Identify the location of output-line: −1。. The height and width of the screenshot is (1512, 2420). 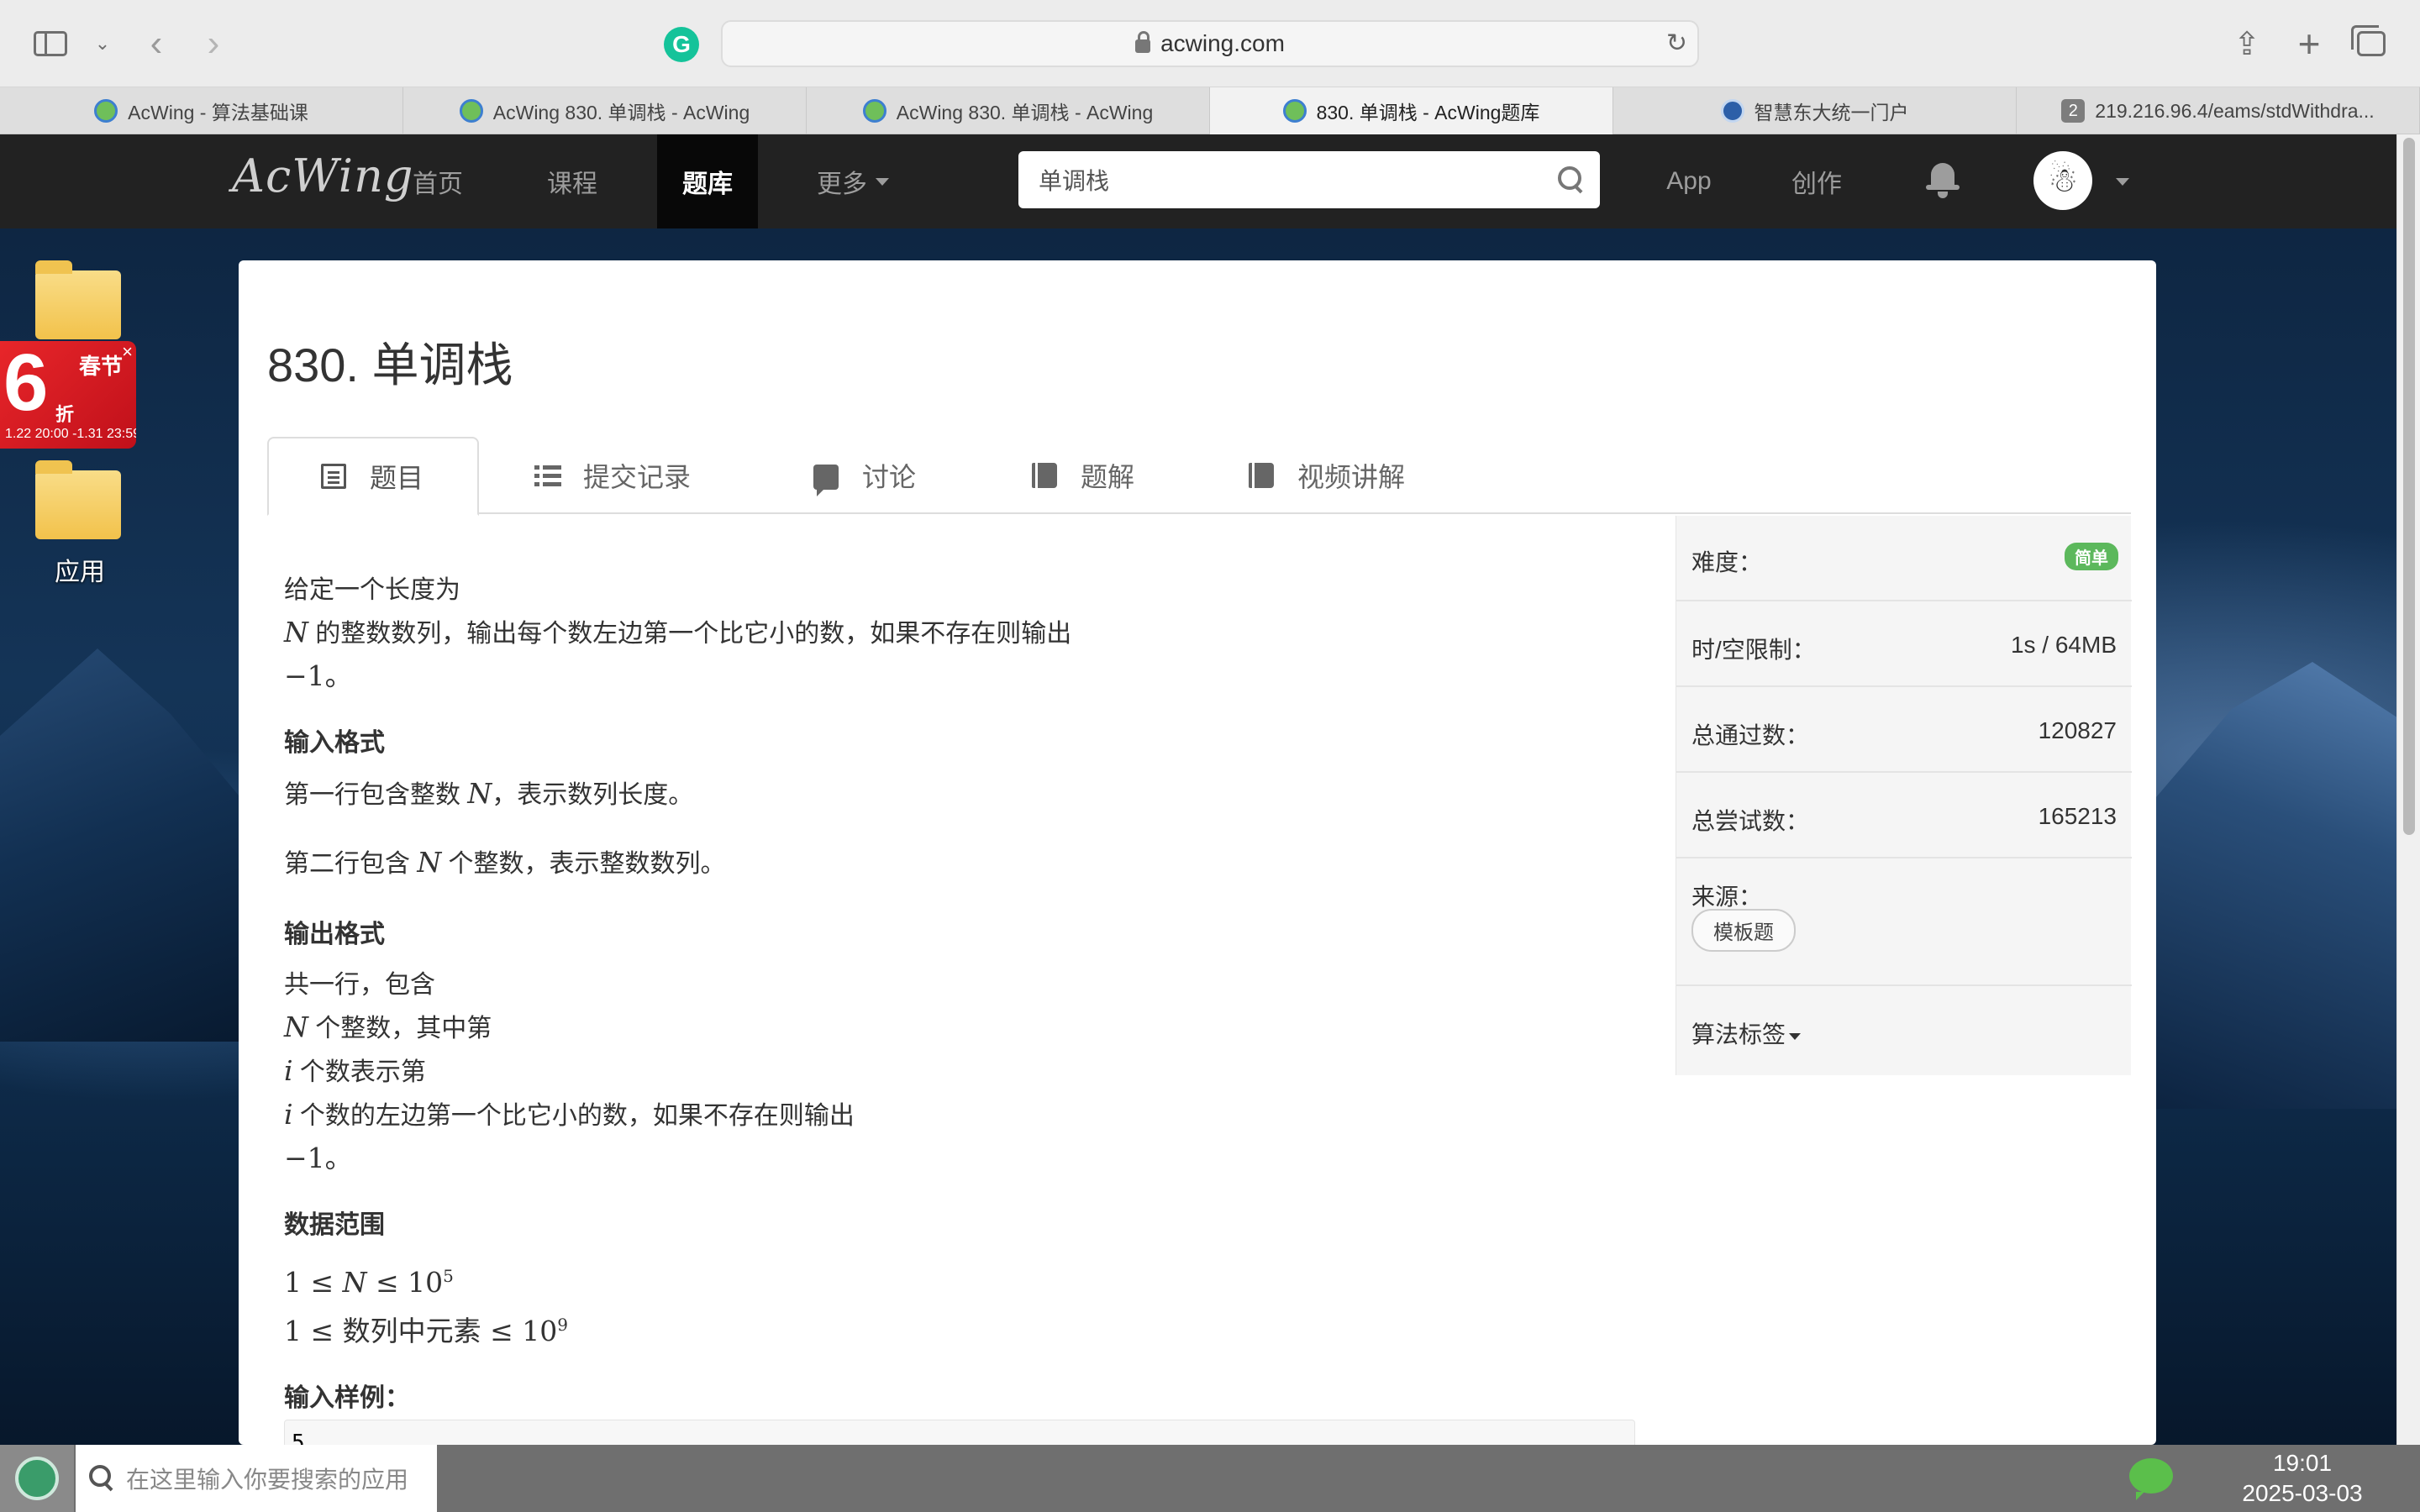
(318, 1158).